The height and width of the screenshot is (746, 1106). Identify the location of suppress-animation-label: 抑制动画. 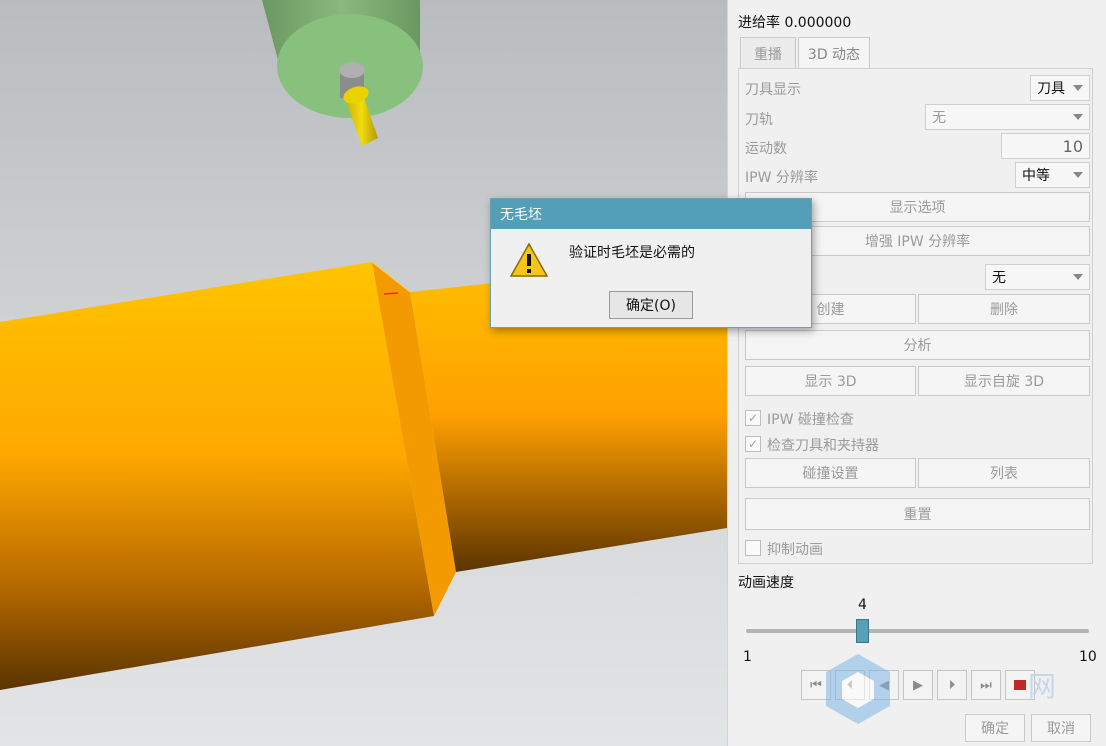
(795, 550).